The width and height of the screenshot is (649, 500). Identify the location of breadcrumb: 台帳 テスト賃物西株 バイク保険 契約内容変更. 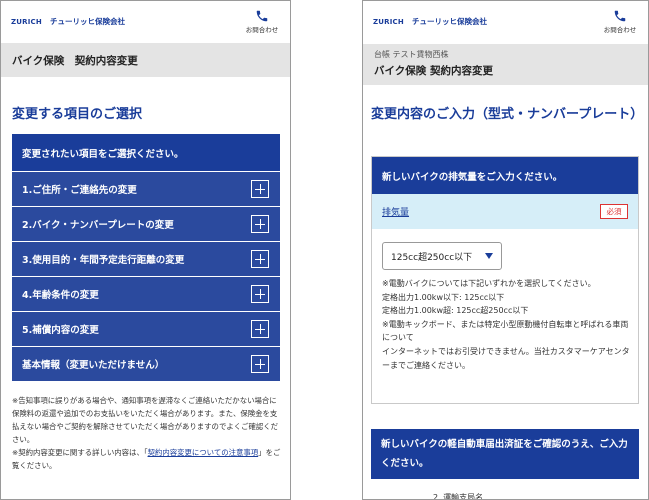
(505, 64).